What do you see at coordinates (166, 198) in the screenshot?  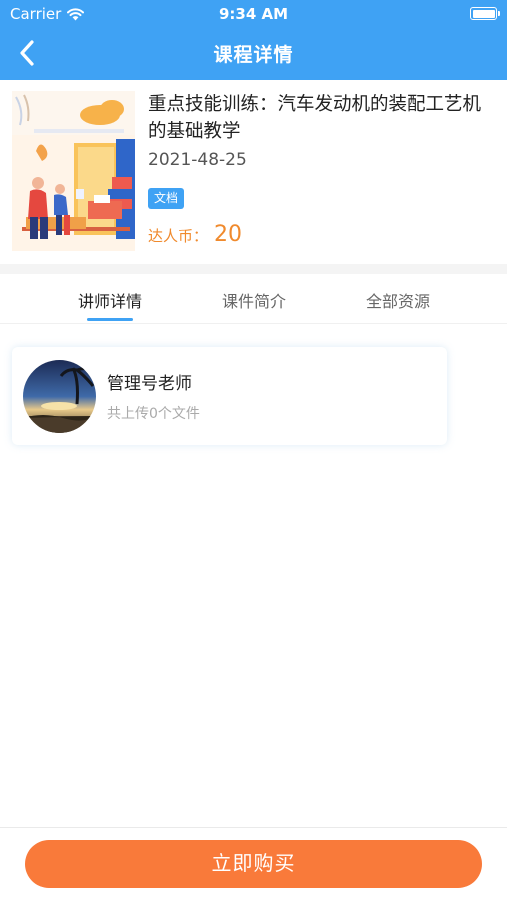 I see `course-type-badge: 文档` at bounding box center [166, 198].